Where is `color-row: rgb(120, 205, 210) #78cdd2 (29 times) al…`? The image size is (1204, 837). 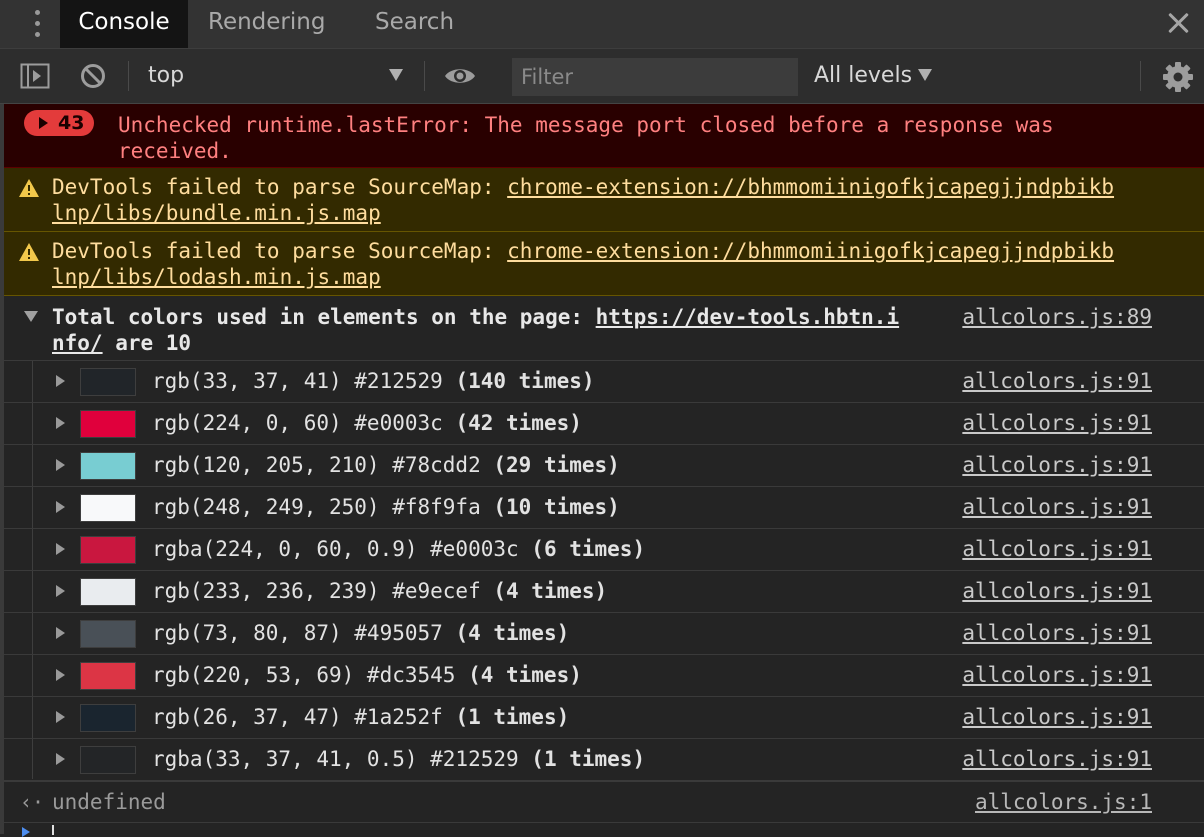
color-row: rgb(120, 205, 210) #78cdd2 (29 times) al… is located at coordinates (604, 466).